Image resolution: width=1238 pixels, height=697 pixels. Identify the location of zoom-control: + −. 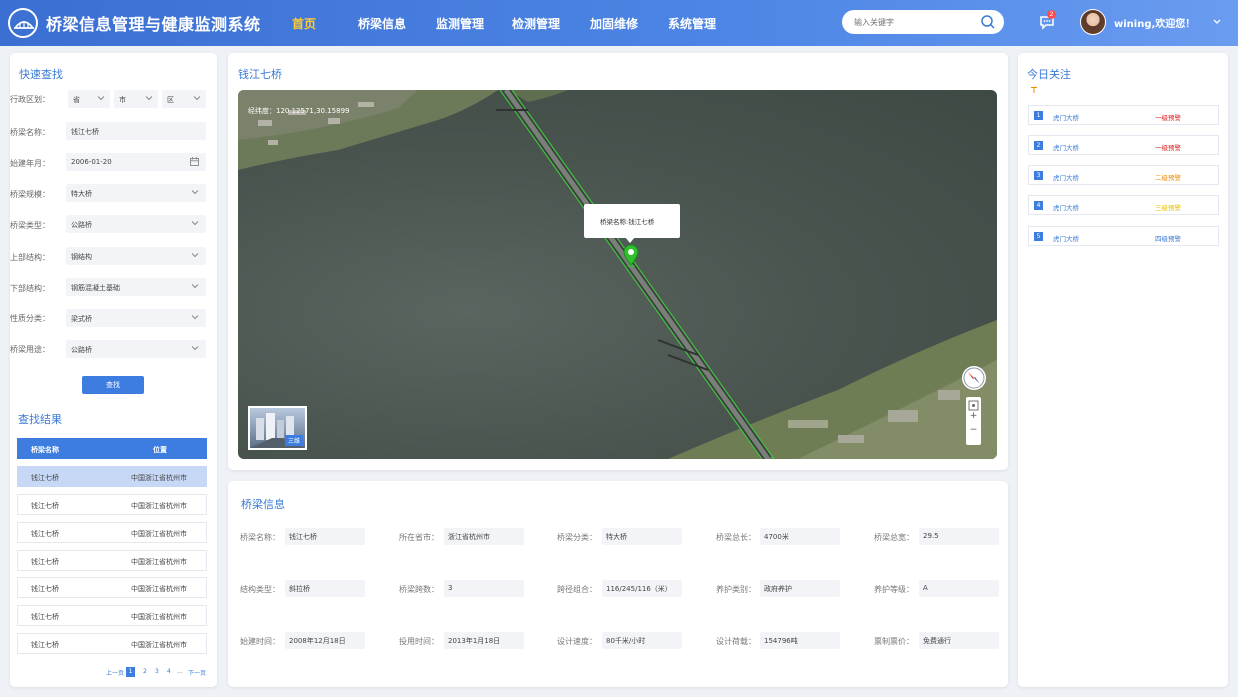
(973, 421).